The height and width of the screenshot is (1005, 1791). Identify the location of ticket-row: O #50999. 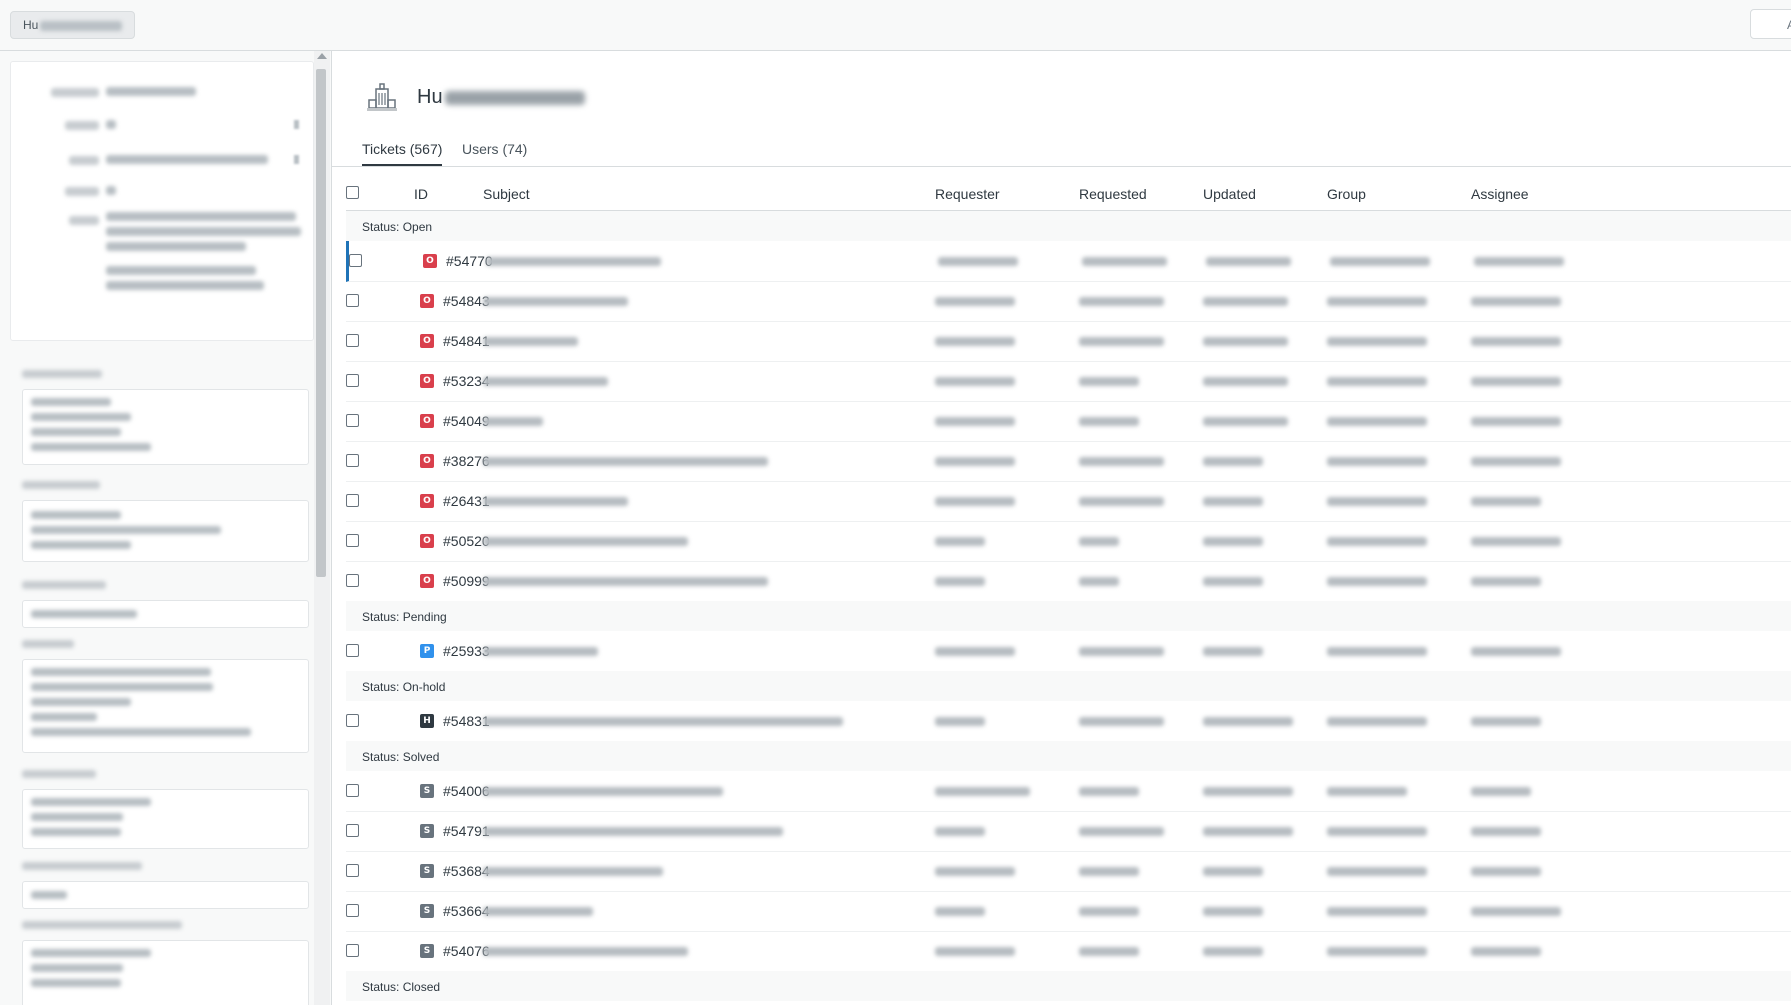
(1068, 581).